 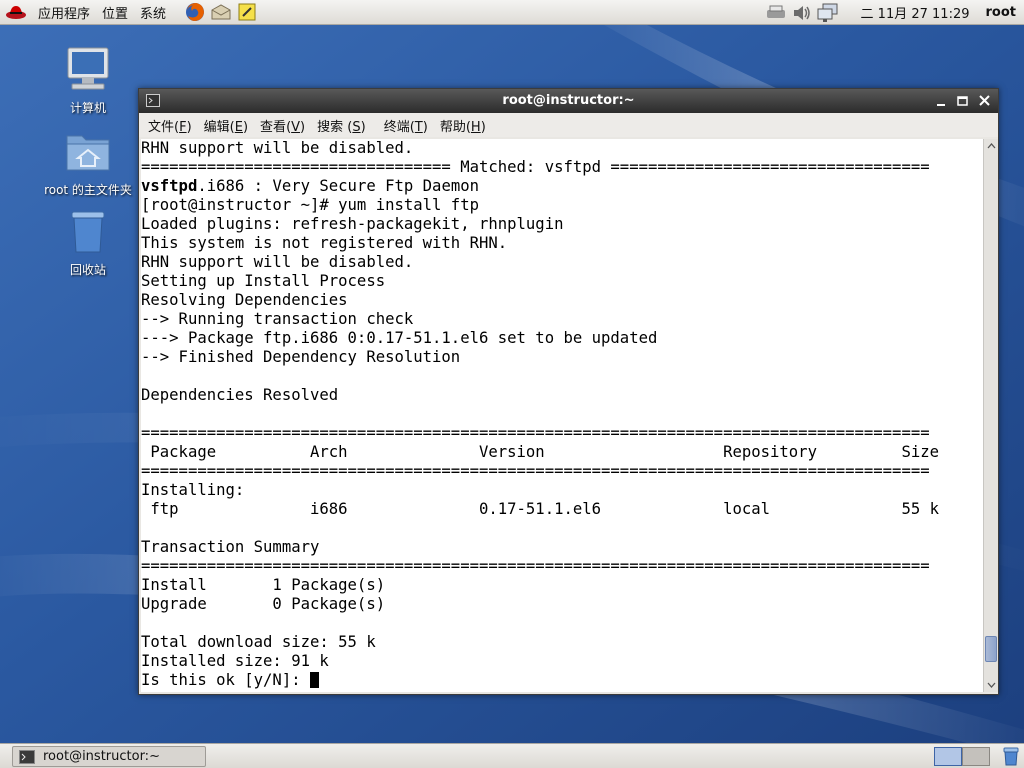 I want to click on taskbar-button-terminal: root@instructor:~, so click(x=109, y=756).